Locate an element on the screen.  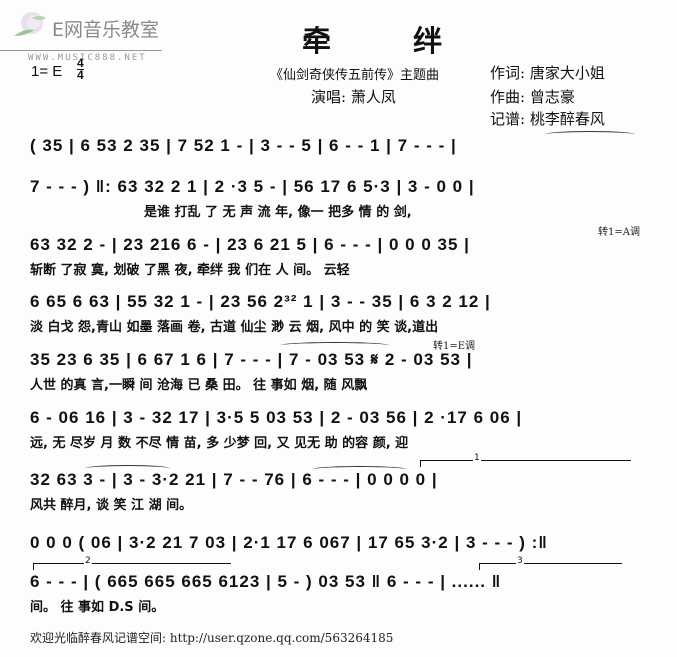
logo-text: E网音乐教室 is located at coordinates (106, 30).